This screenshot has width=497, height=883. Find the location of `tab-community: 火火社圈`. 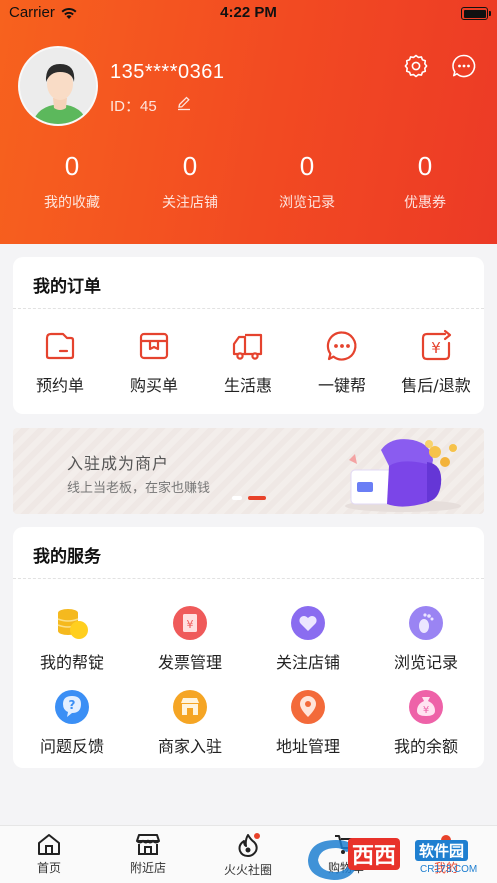

tab-community: 火火社圈 is located at coordinates (248, 855).